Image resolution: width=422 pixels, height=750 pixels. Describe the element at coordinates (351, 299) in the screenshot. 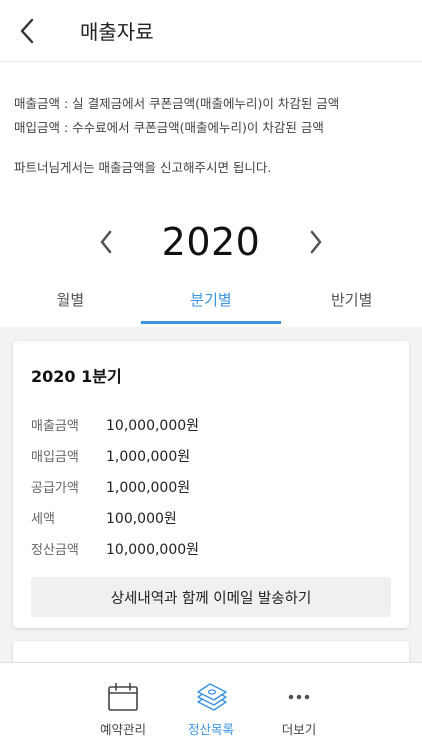

I see `tab-half-yearly: 반기별` at that location.